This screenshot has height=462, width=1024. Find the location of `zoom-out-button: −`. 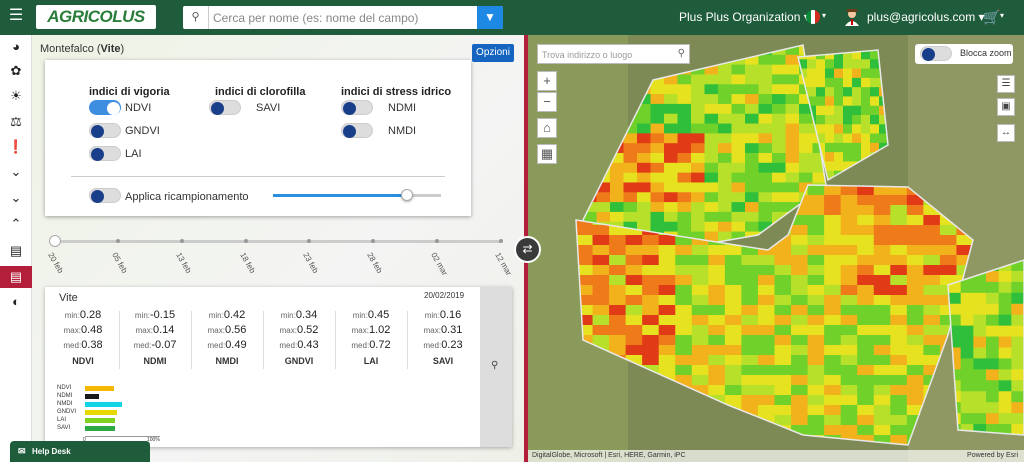

zoom-out-button: − is located at coordinates (547, 102).